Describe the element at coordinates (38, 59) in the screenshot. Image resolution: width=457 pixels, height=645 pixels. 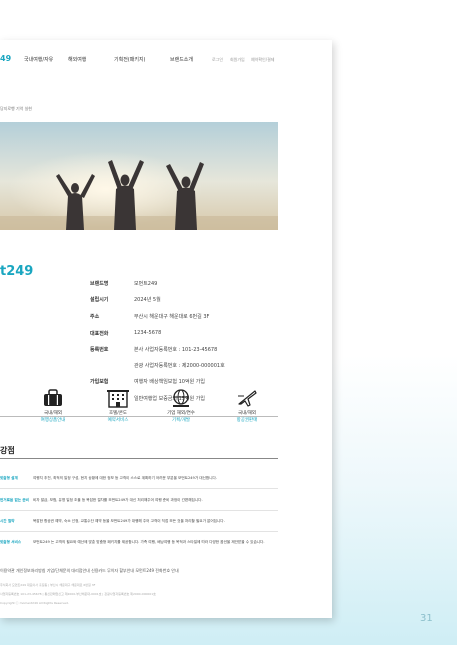
I see `nav-item-domestic: 국내여행/자유` at that location.